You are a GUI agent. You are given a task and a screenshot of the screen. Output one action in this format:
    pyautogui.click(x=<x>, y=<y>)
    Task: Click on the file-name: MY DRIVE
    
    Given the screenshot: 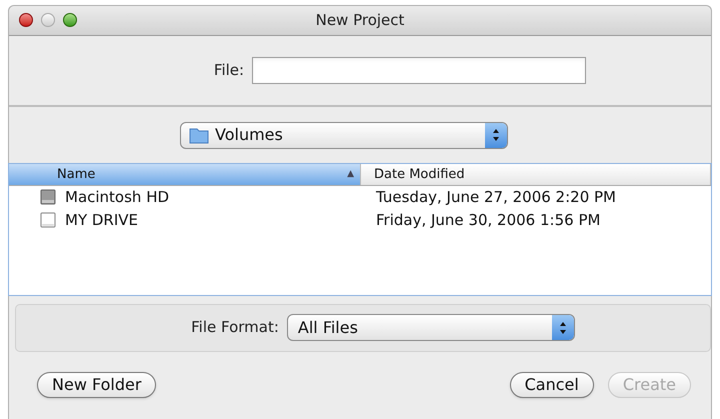 What is the action you would take?
    pyautogui.click(x=101, y=220)
    